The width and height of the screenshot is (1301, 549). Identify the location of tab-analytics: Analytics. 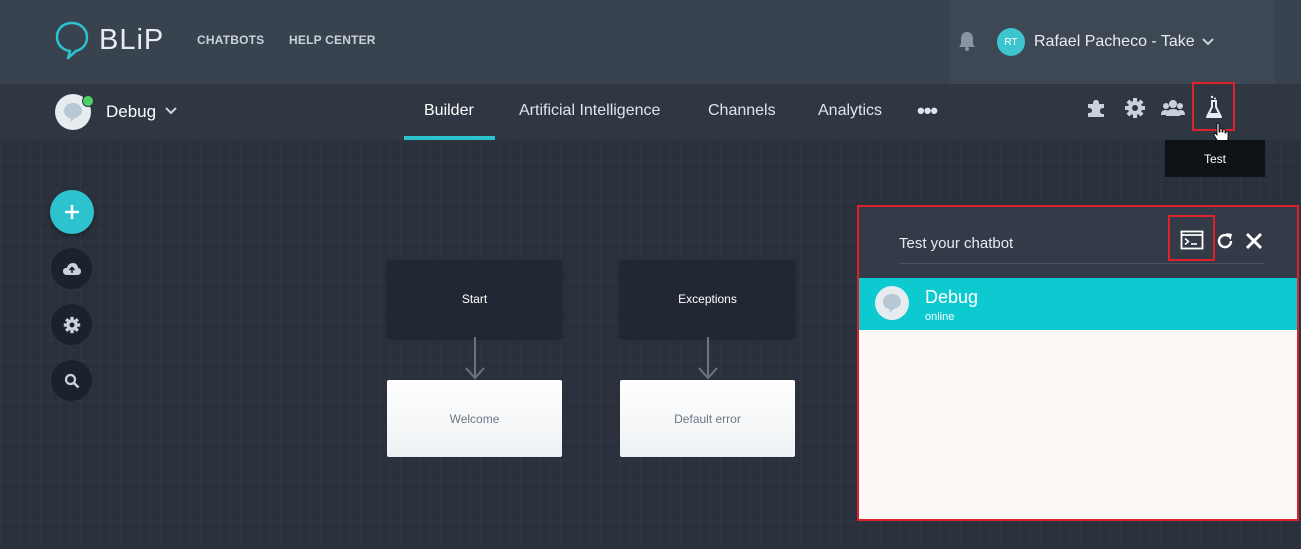
(850, 111).